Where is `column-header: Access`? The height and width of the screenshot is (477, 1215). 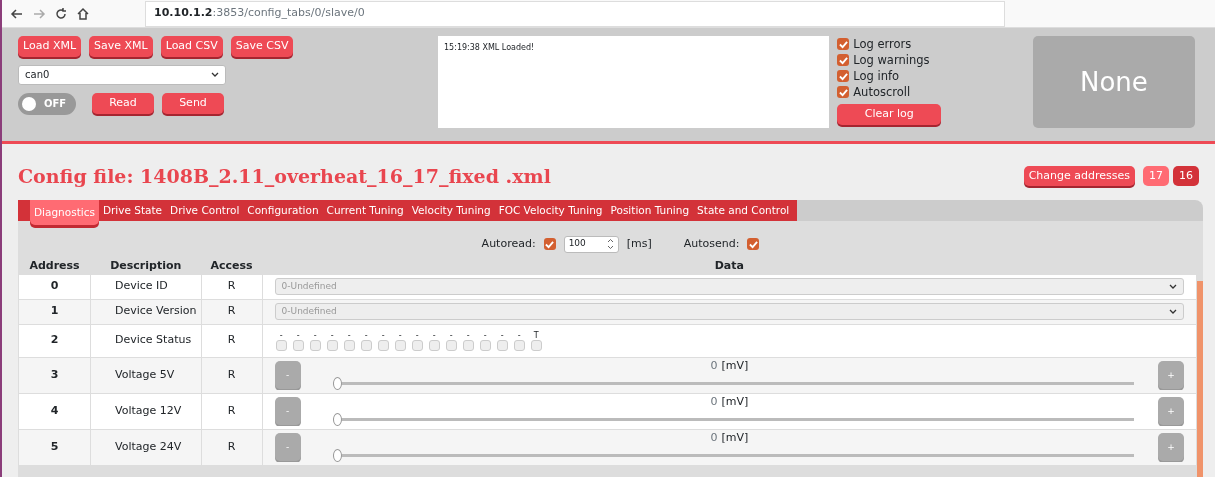 column-header: Access is located at coordinates (231, 266).